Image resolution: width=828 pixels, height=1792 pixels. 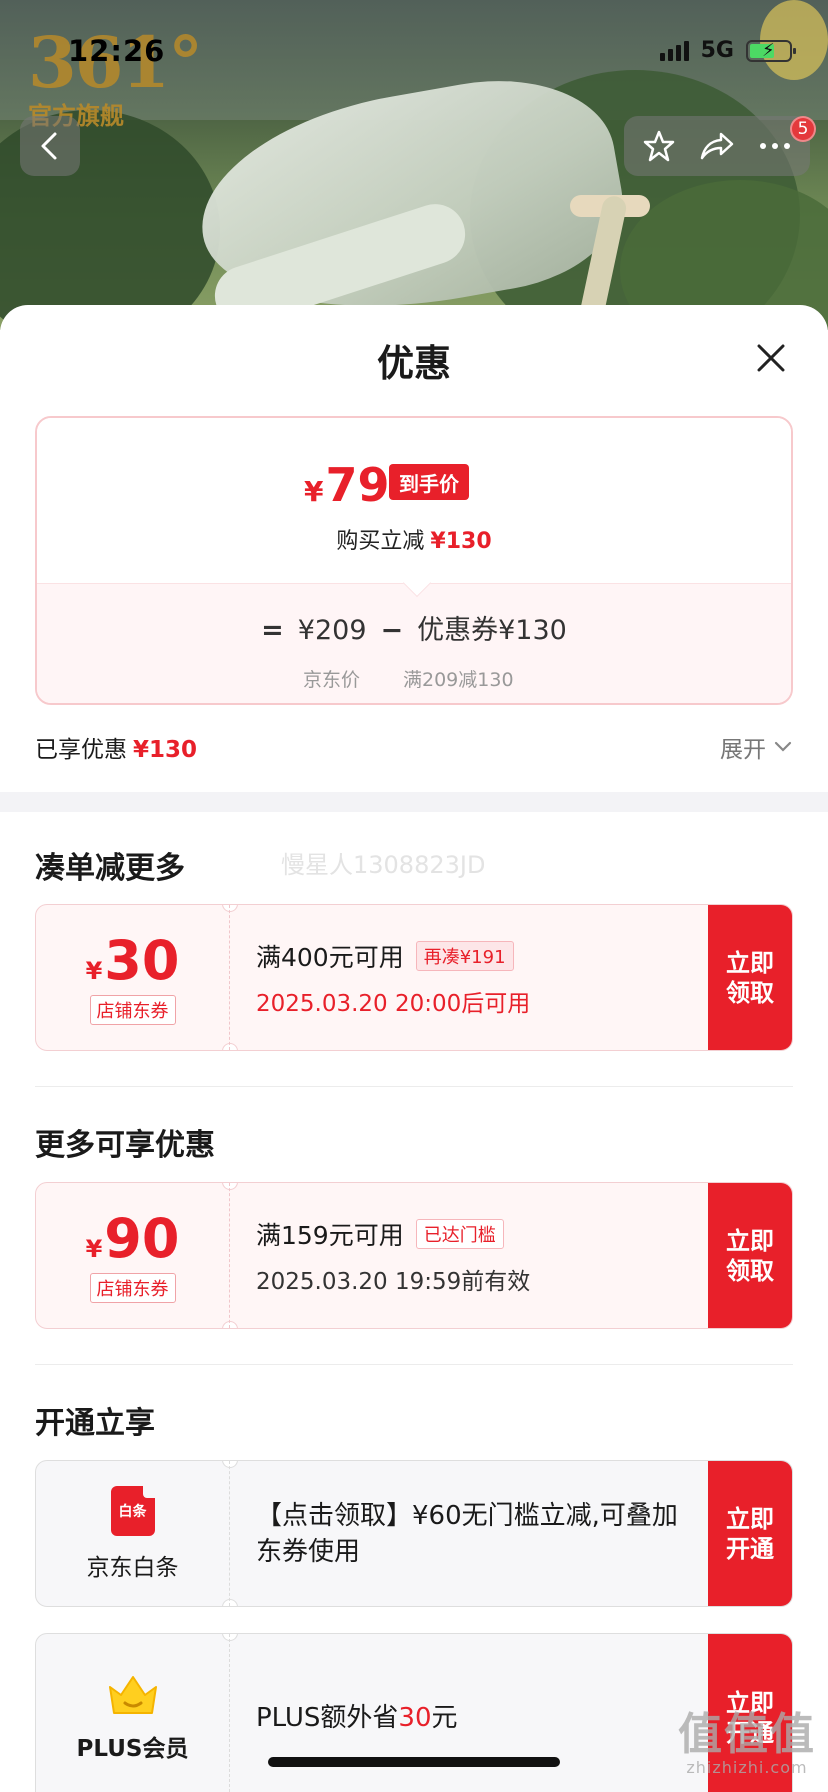 What do you see at coordinates (110, 868) in the screenshot?
I see `section-title-more-order: 凑单减更多` at bounding box center [110, 868].